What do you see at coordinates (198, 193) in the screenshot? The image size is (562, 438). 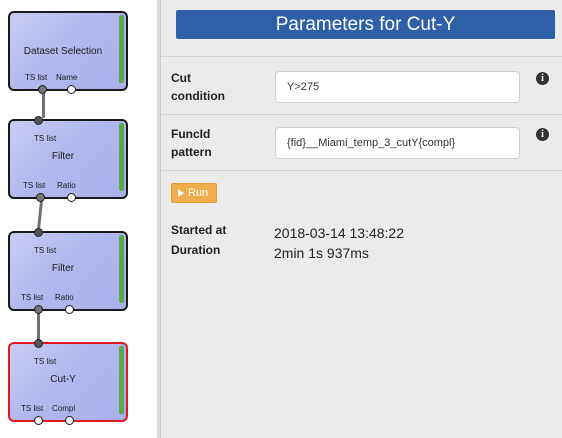 I see `run-label: Run` at bounding box center [198, 193].